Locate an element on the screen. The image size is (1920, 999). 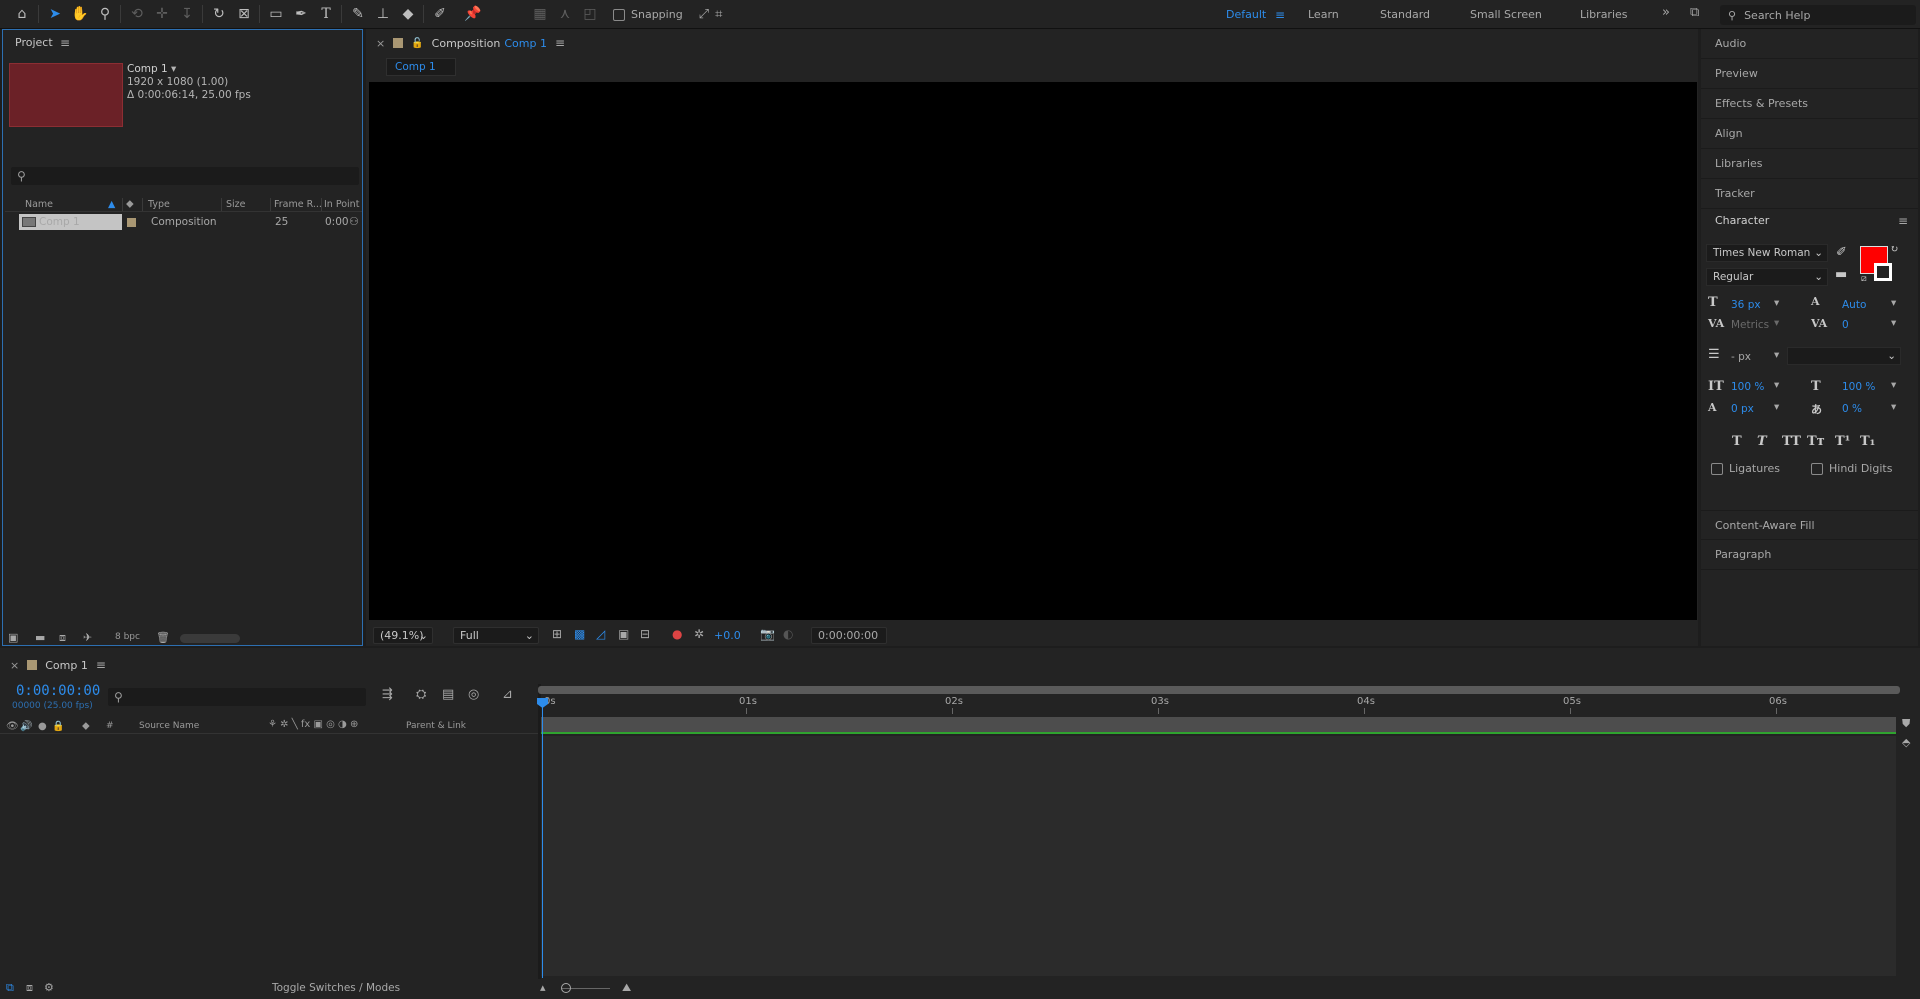
comp-flowchart-icon: ⇶ is located at coordinates (387, 694).